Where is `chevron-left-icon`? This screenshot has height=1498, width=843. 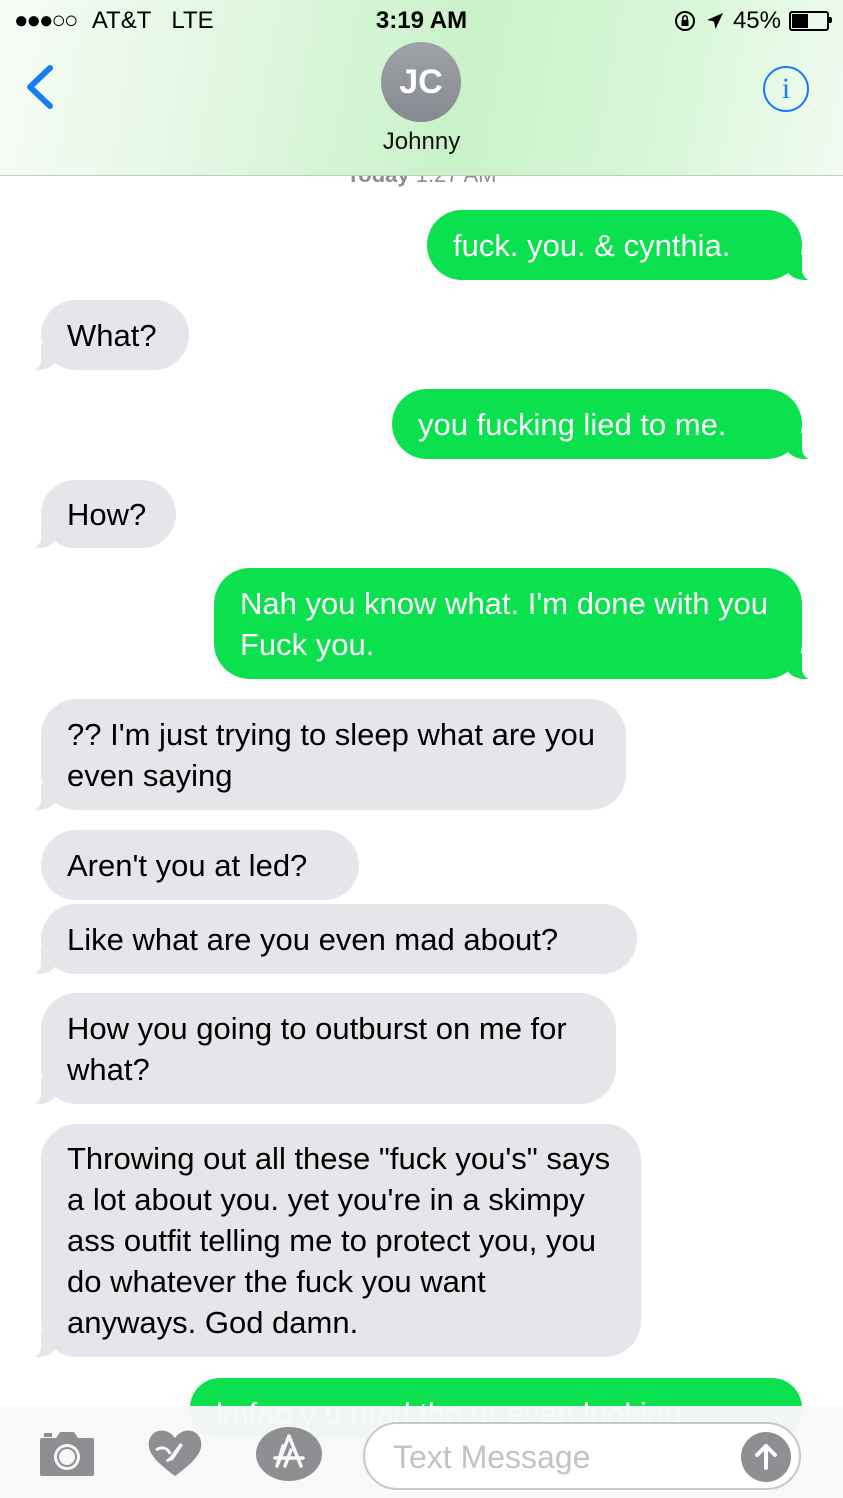 chevron-left-icon is located at coordinates (42, 87).